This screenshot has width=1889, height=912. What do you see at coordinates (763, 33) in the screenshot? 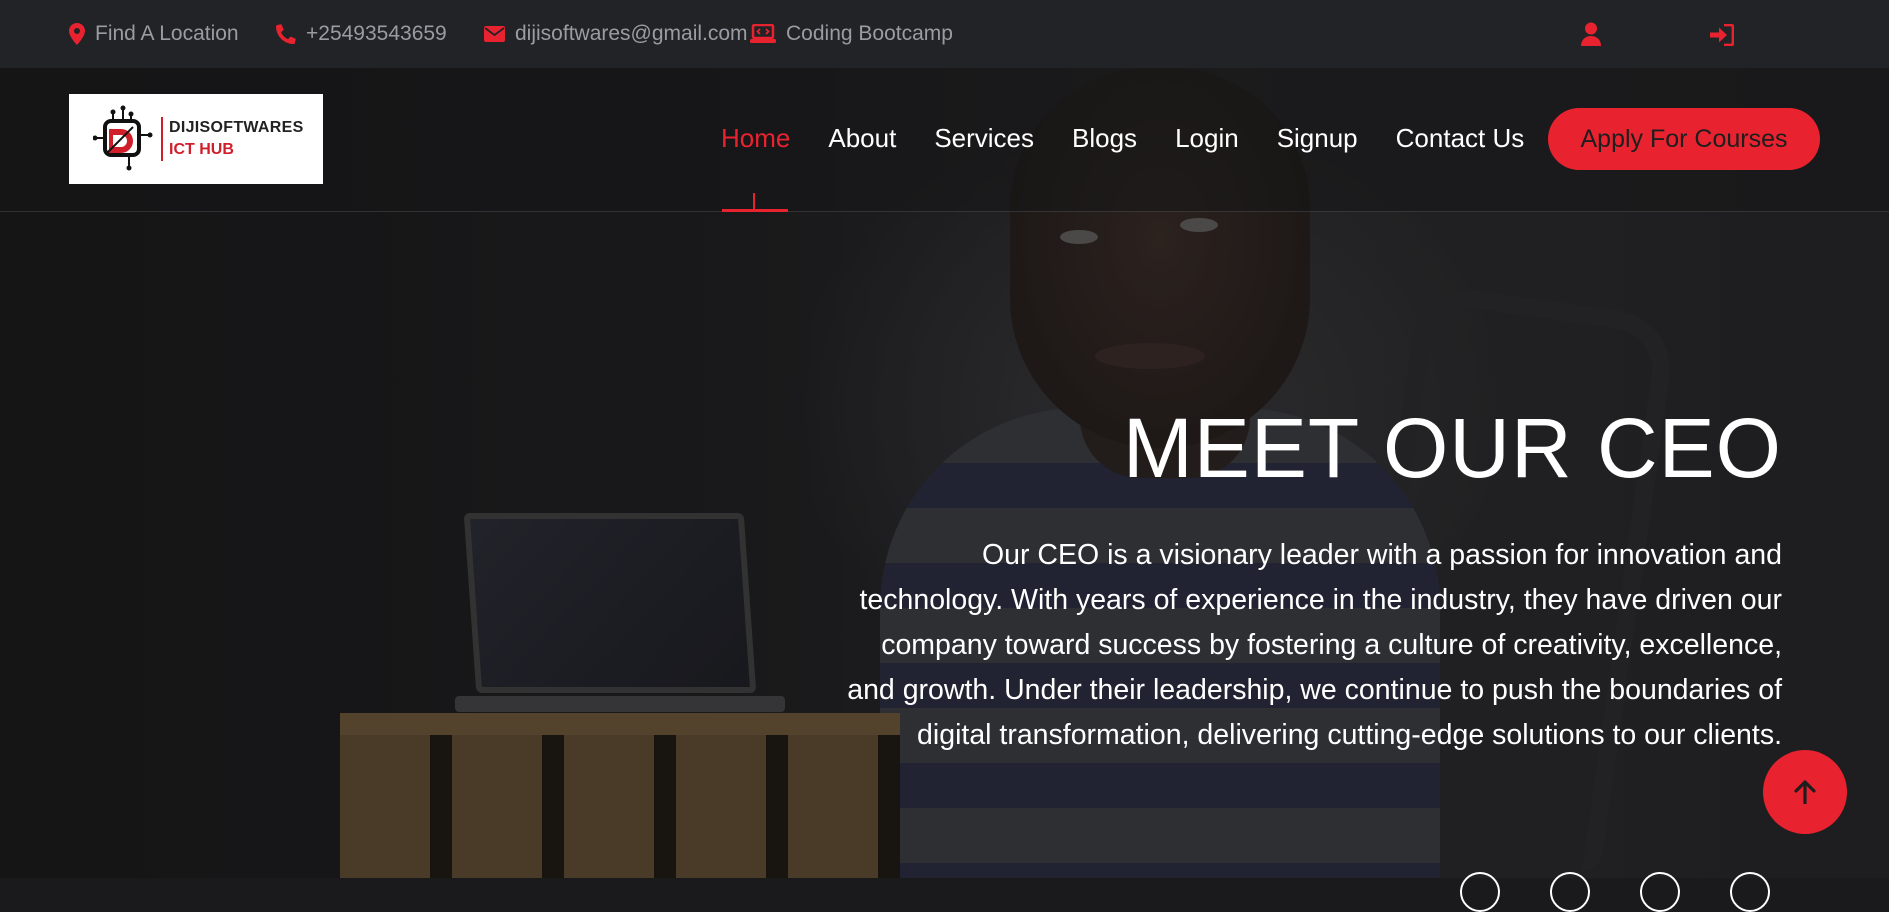
I see `laptop-code-icon` at bounding box center [763, 33].